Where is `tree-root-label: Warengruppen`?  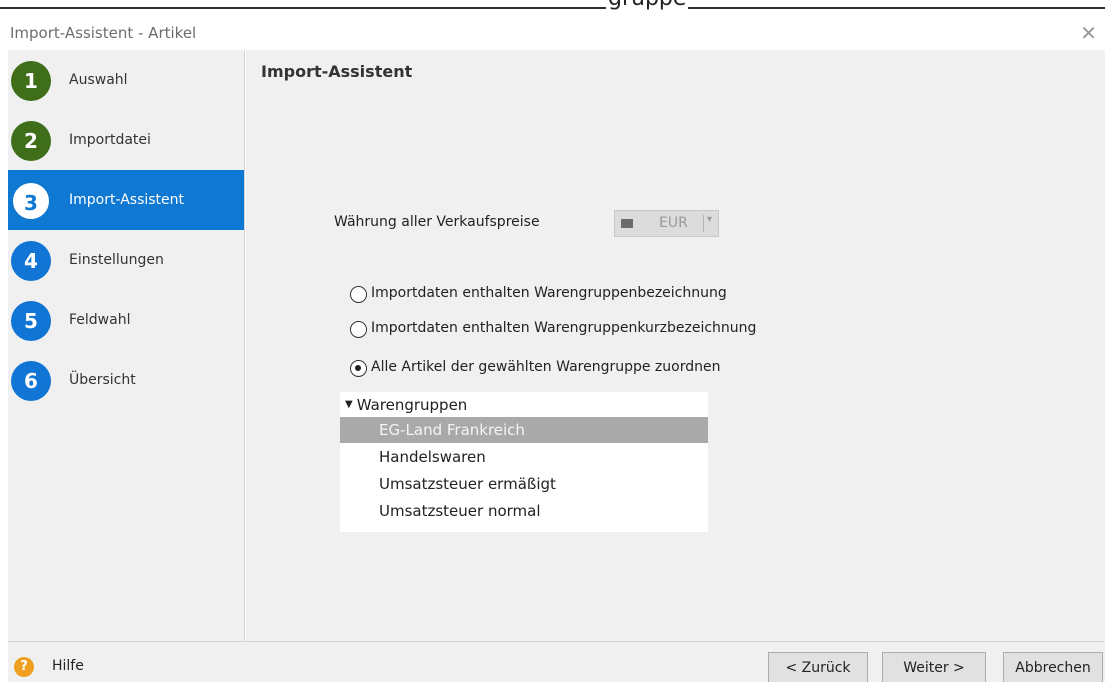 tree-root-label: Warengruppen is located at coordinates (412, 405).